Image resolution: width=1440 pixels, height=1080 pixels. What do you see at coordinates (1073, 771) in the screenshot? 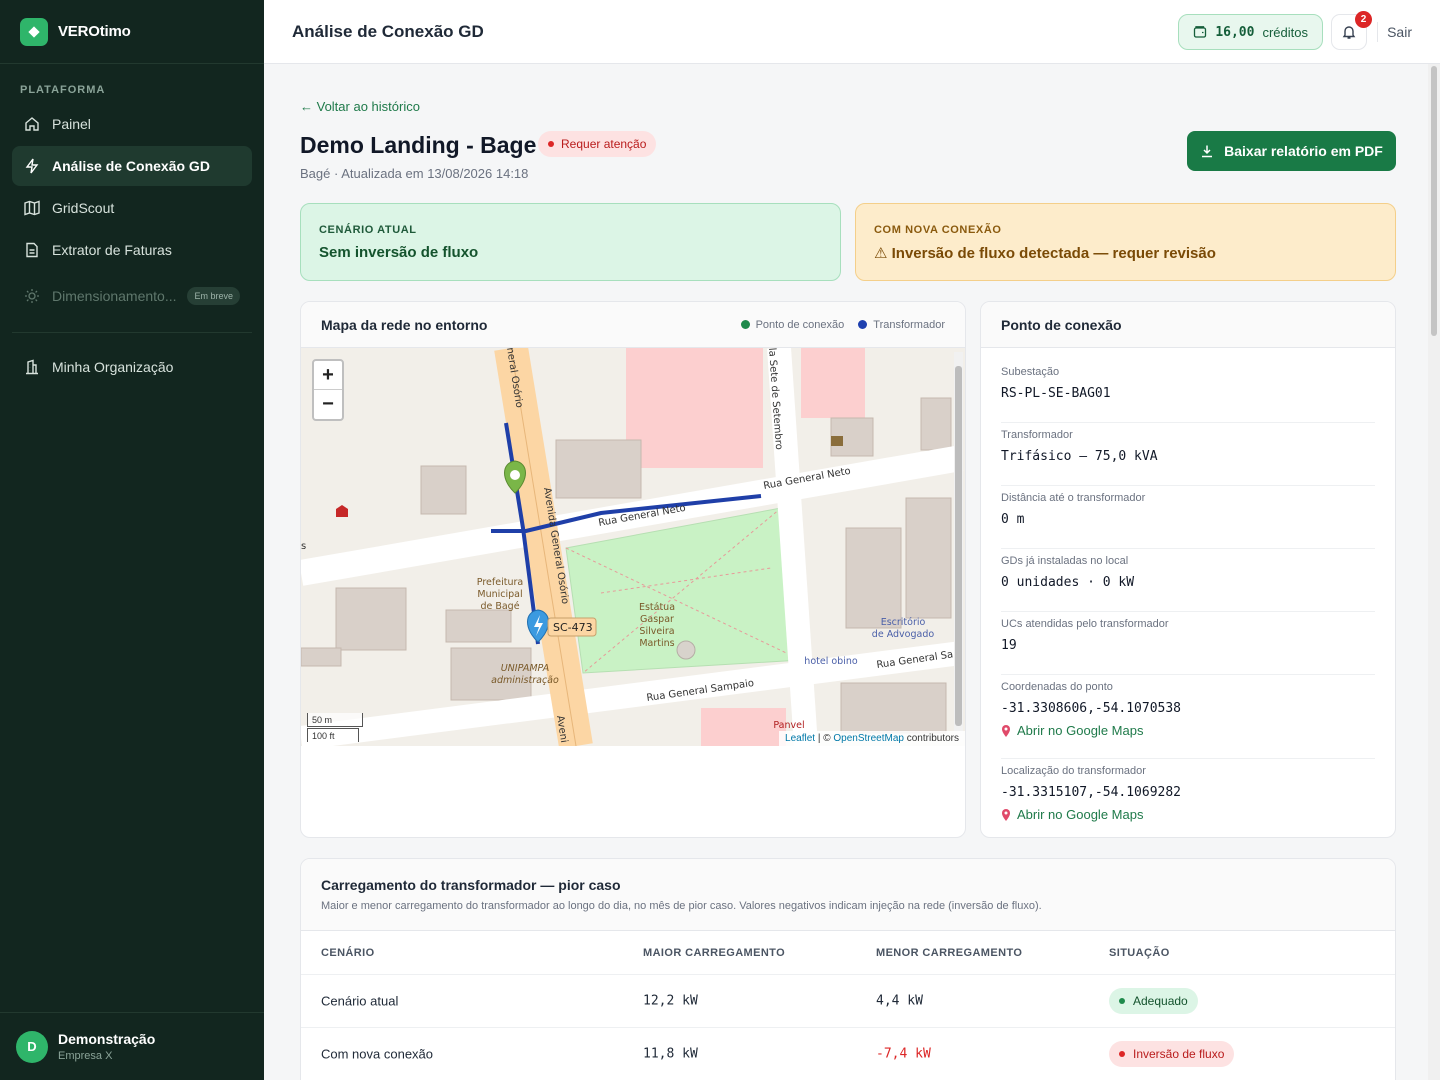
I see `detail-label: Localização do transformador` at bounding box center [1073, 771].